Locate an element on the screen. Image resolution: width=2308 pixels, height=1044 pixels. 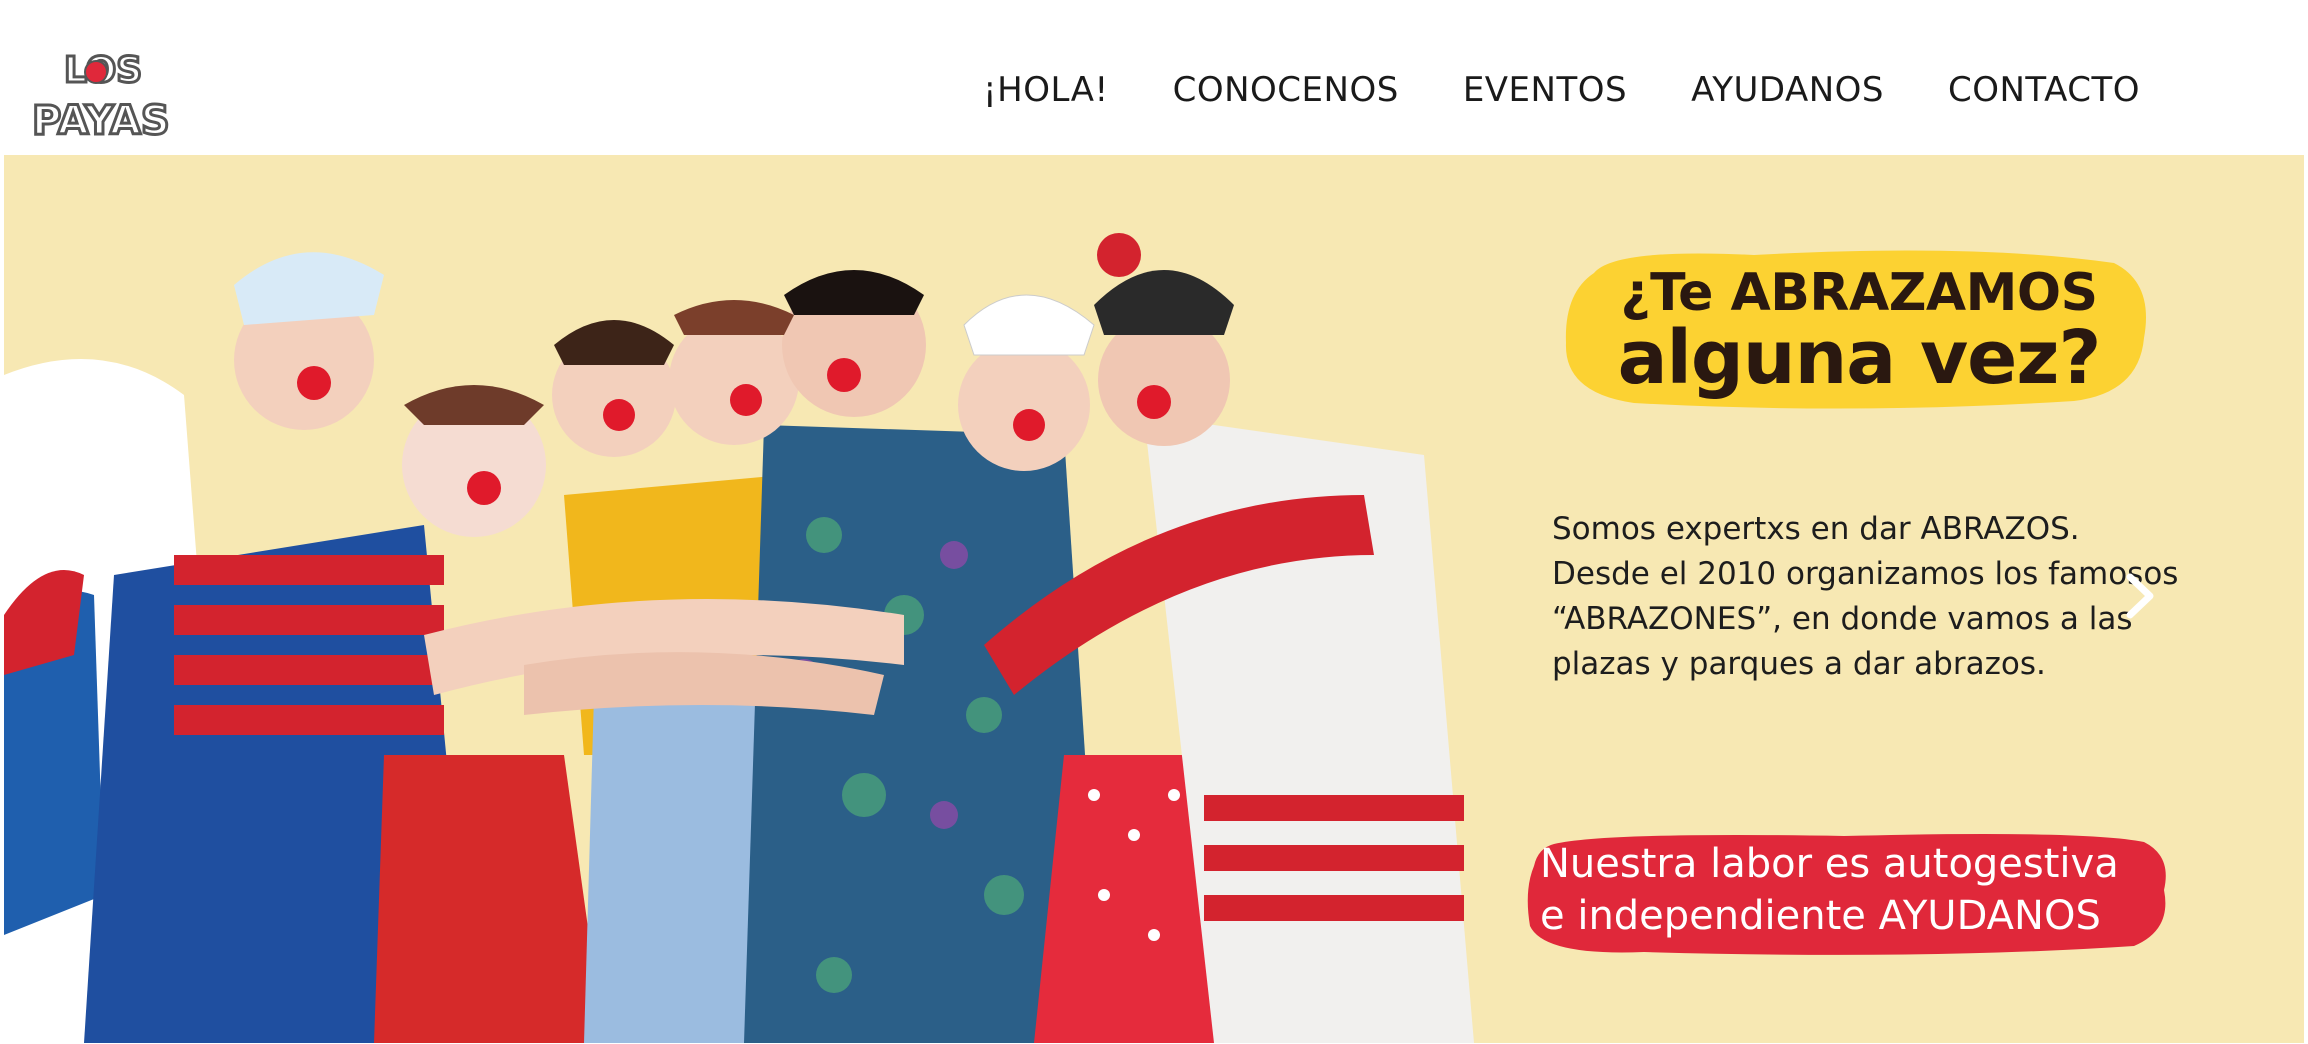
cta-line: e independiente AYUDANOS is located at coordinates (1820, 916).